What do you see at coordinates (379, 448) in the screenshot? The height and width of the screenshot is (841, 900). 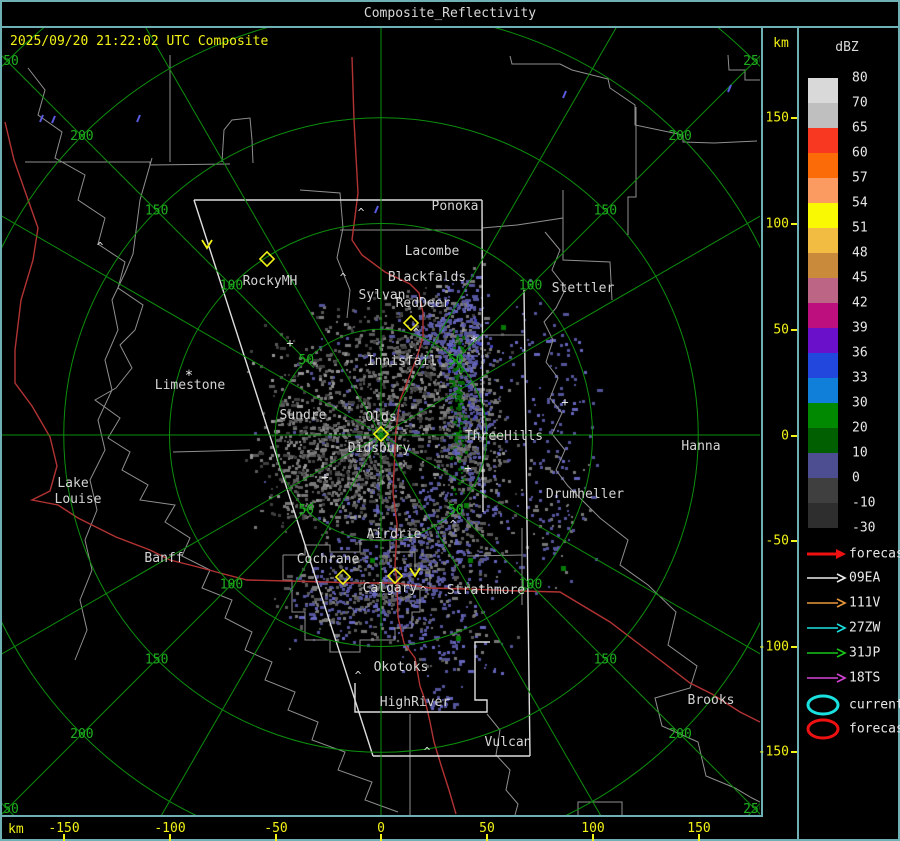 I see `city-label-didsbury: Didsbury` at bounding box center [379, 448].